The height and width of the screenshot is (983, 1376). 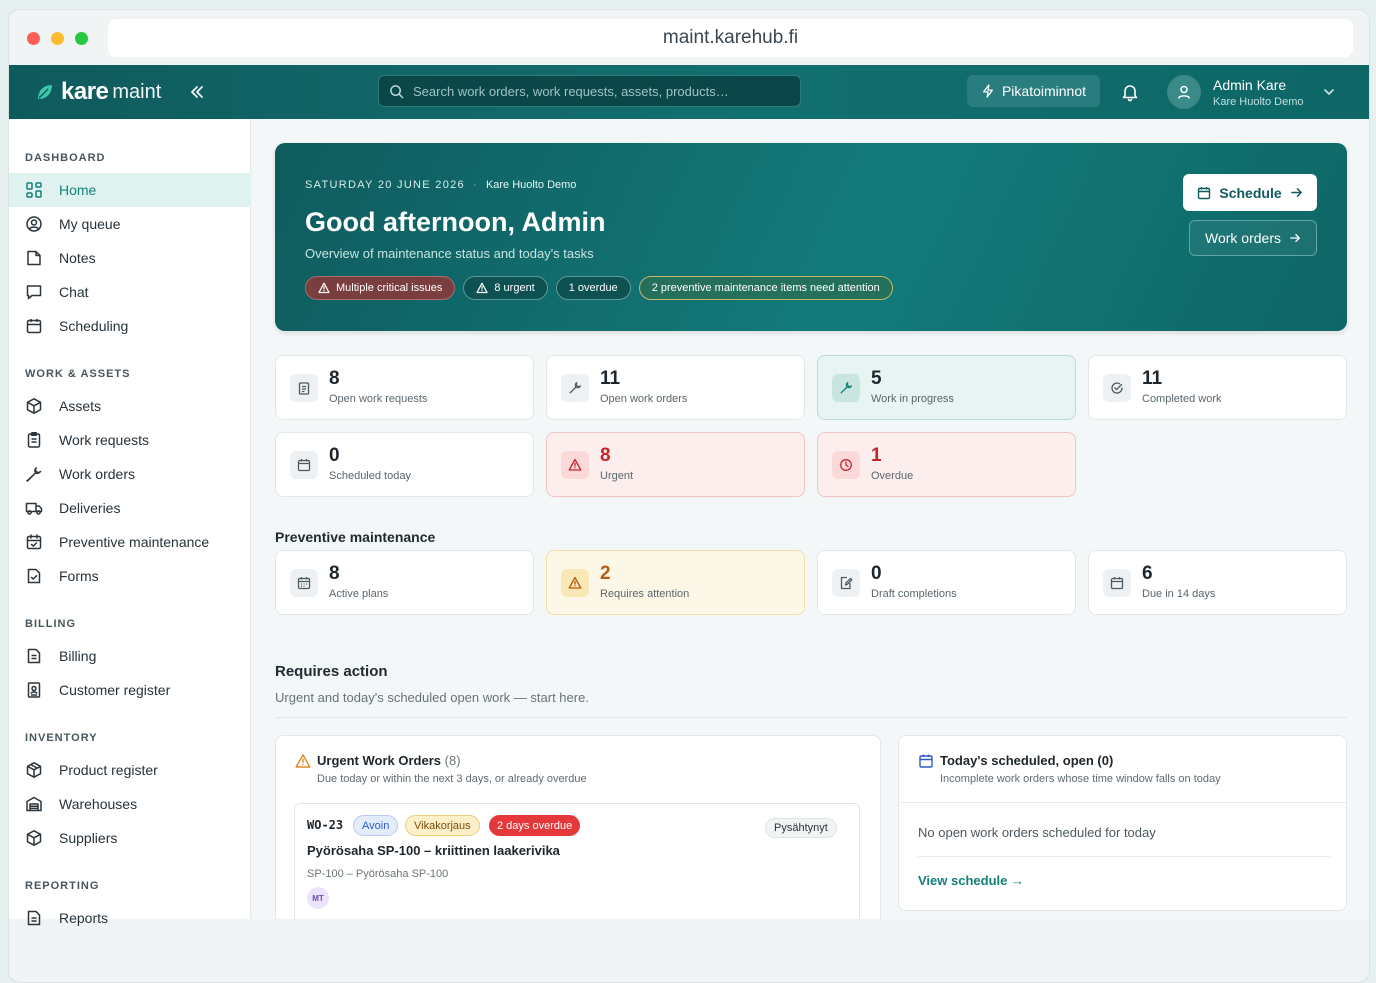 I want to click on sidebar-item-my-queue: My queue, so click(x=130, y=224).